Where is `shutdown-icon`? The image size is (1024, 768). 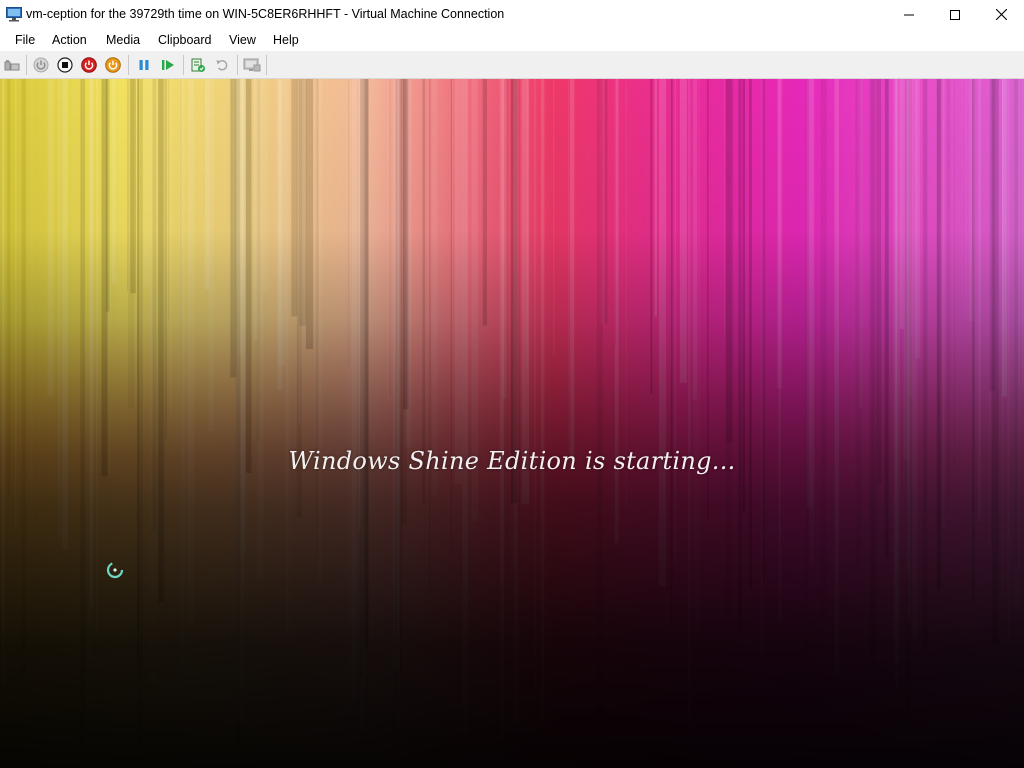
shutdown-icon is located at coordinates (89, 65).